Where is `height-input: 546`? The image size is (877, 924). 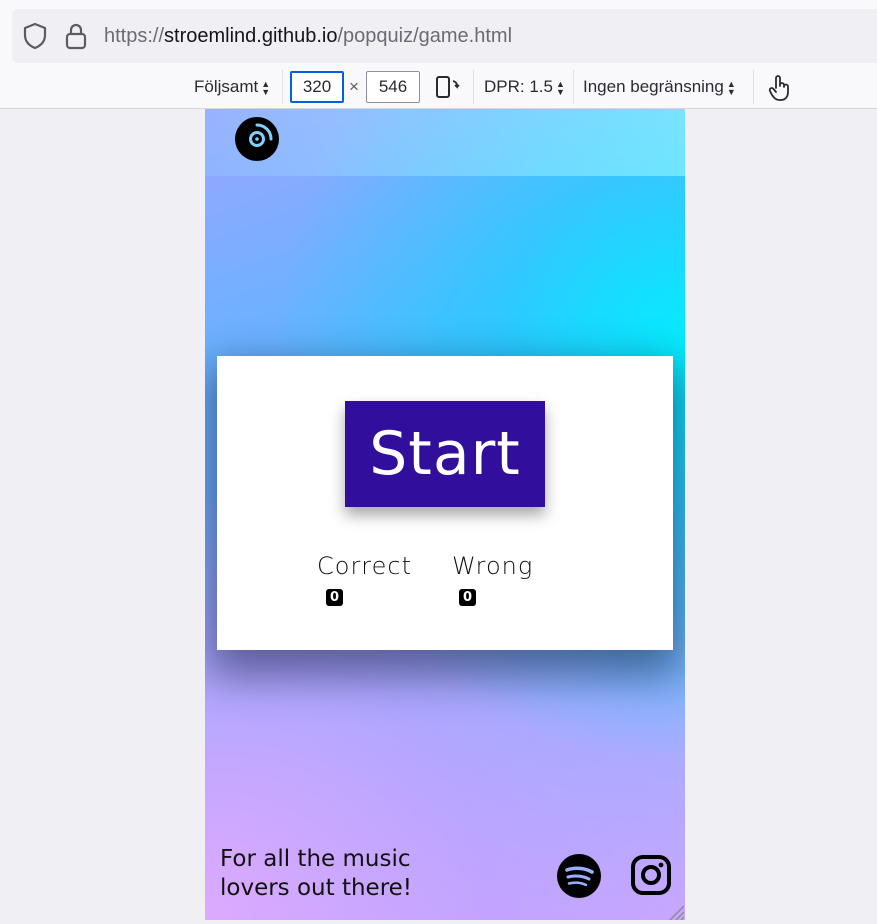 height-input: 546 is located at coordinates (393, 87).